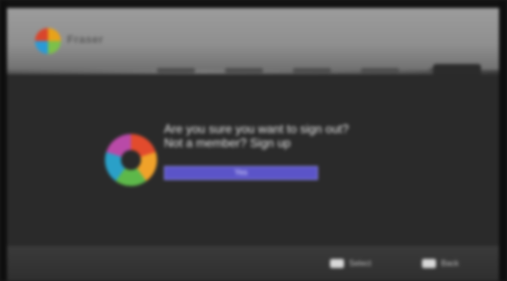 This screenshot has width=507, height=281. I want to click on nav-bar, so click(312, 70).